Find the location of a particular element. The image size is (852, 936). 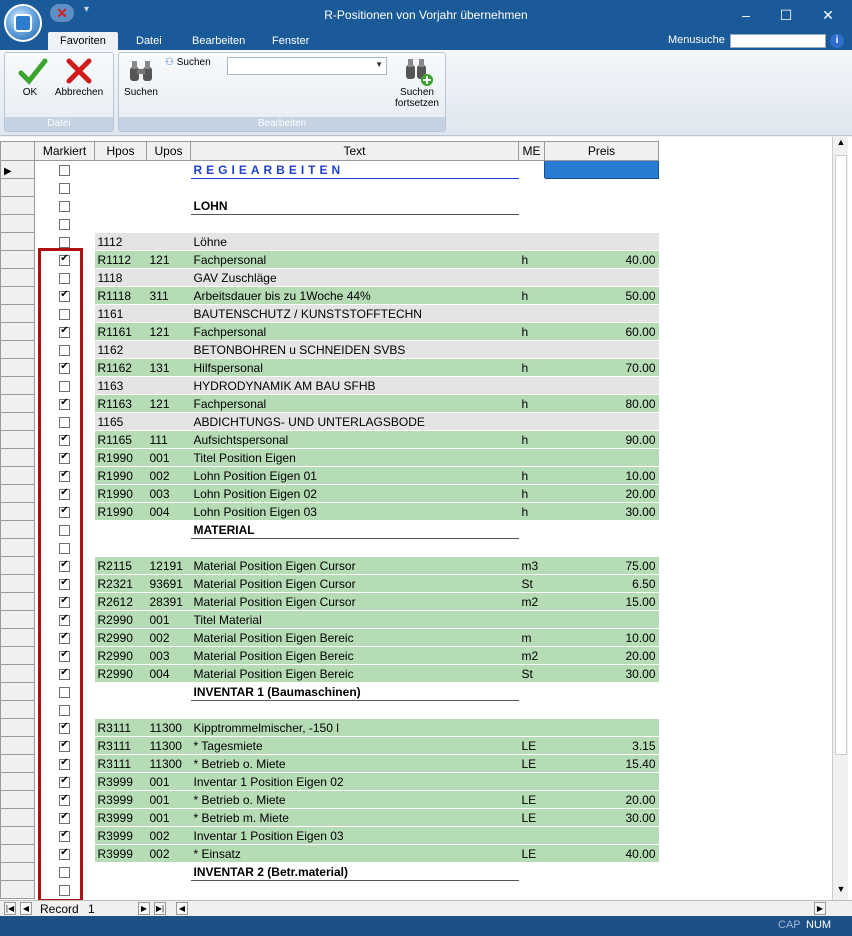

table-row: 1165 ABDICHTUNGS- UND UNTERLAGSBODE is located at coordinates (416, 421).